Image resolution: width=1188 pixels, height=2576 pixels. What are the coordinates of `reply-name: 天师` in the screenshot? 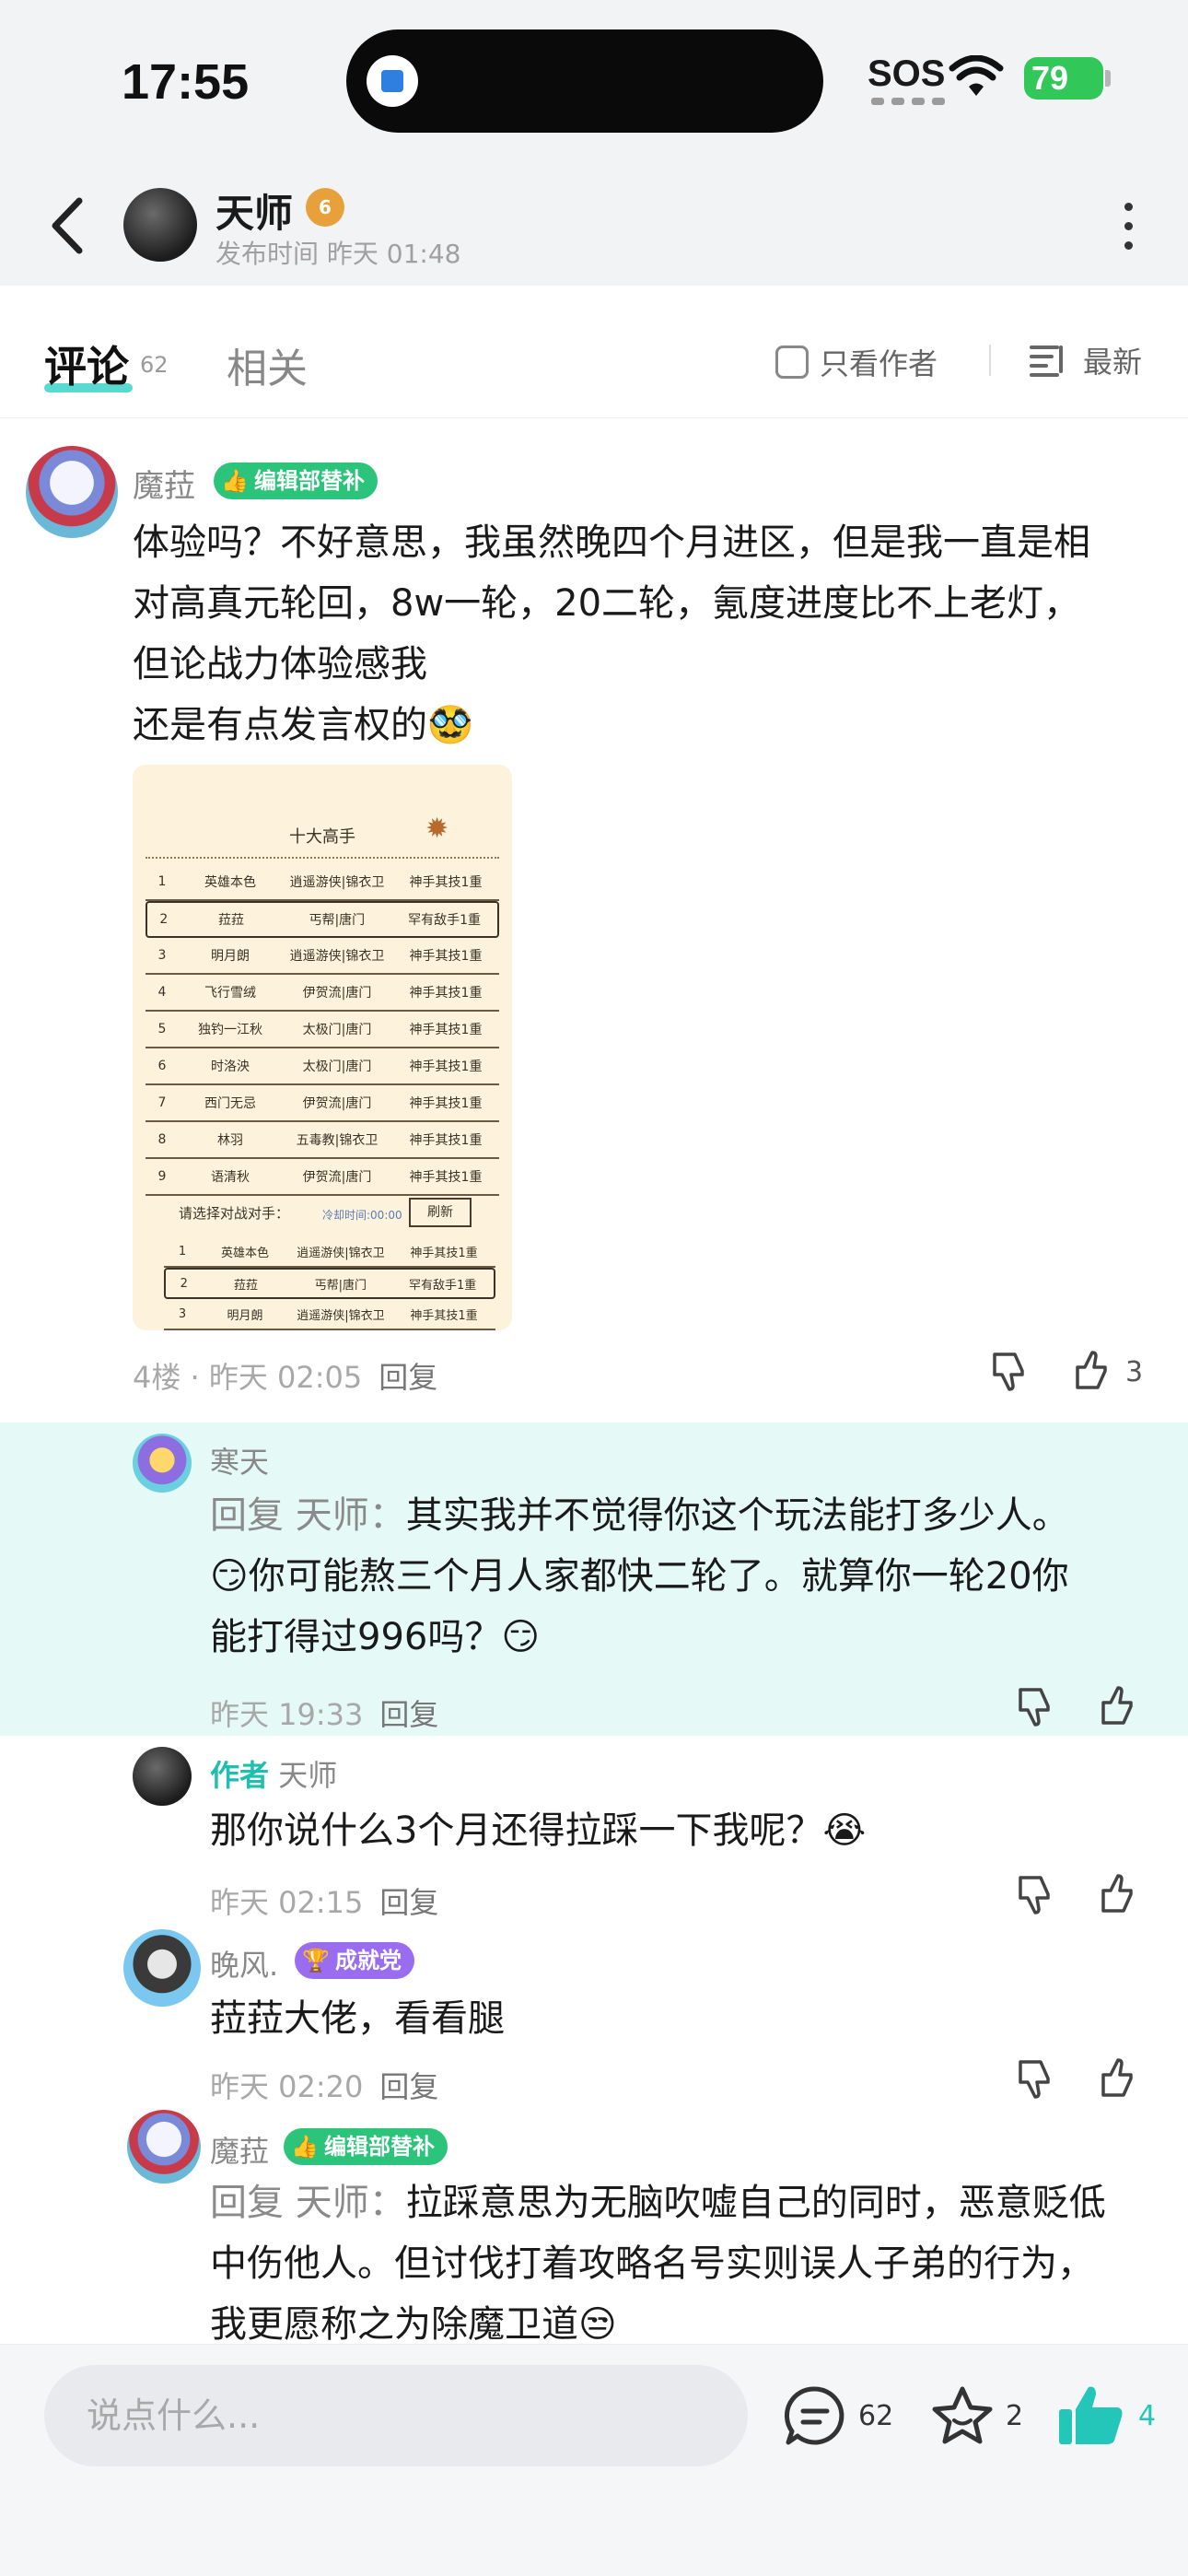 It's located at (307, 1776).